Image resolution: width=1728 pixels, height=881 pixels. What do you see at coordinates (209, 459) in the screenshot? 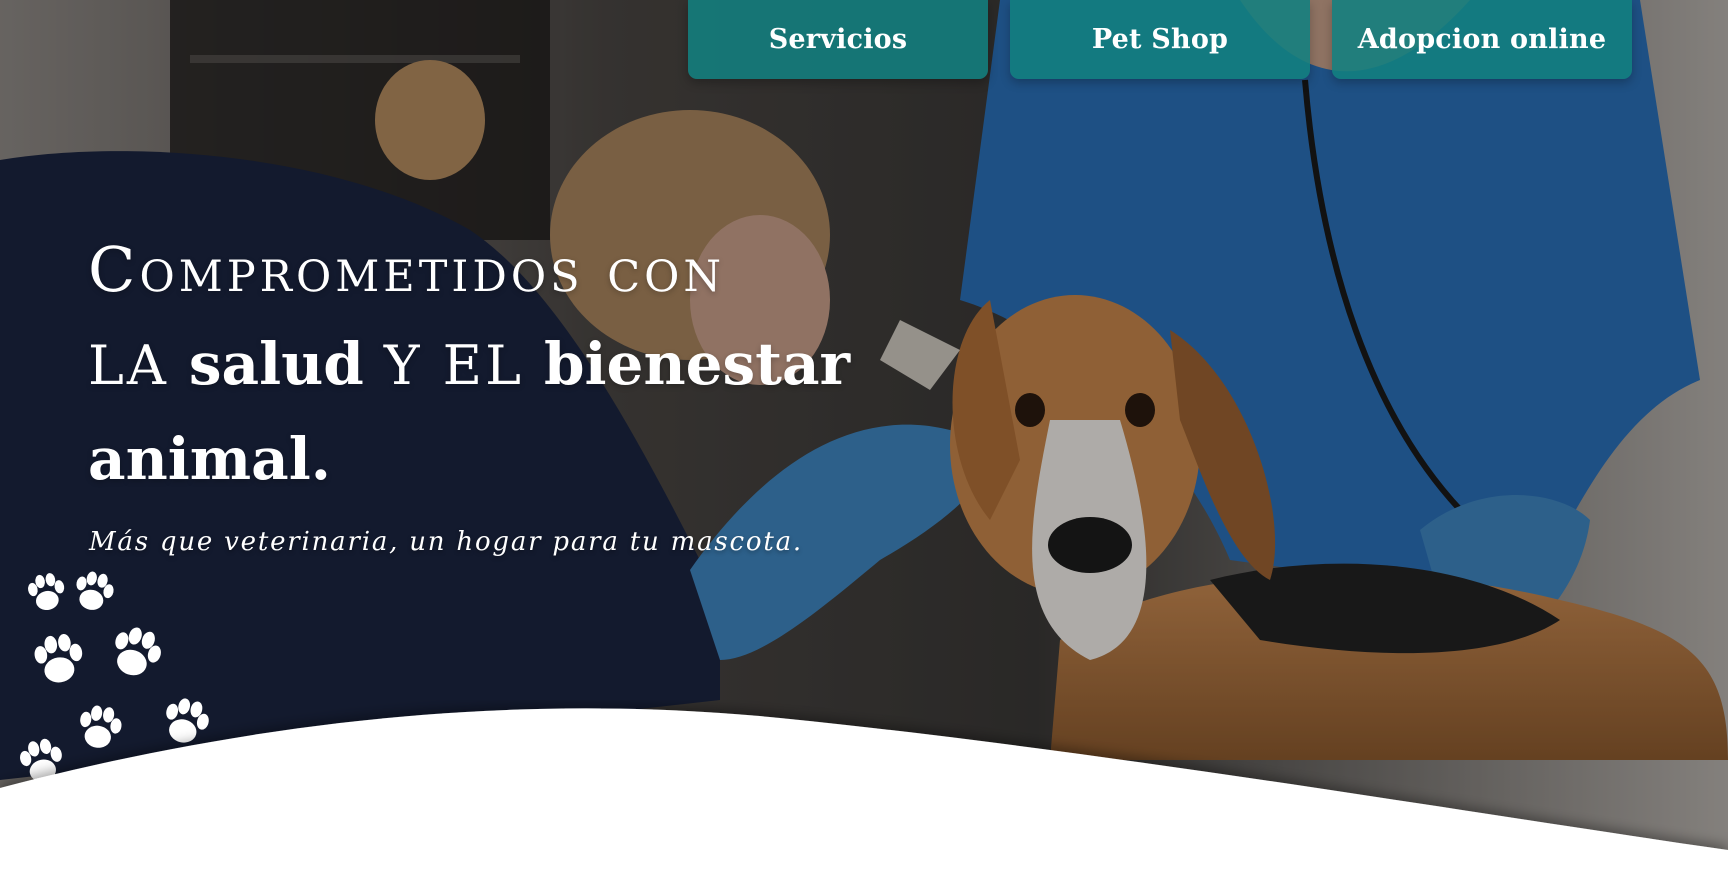
I see `headline-animal: animal.` at bounding box center [209, 459].